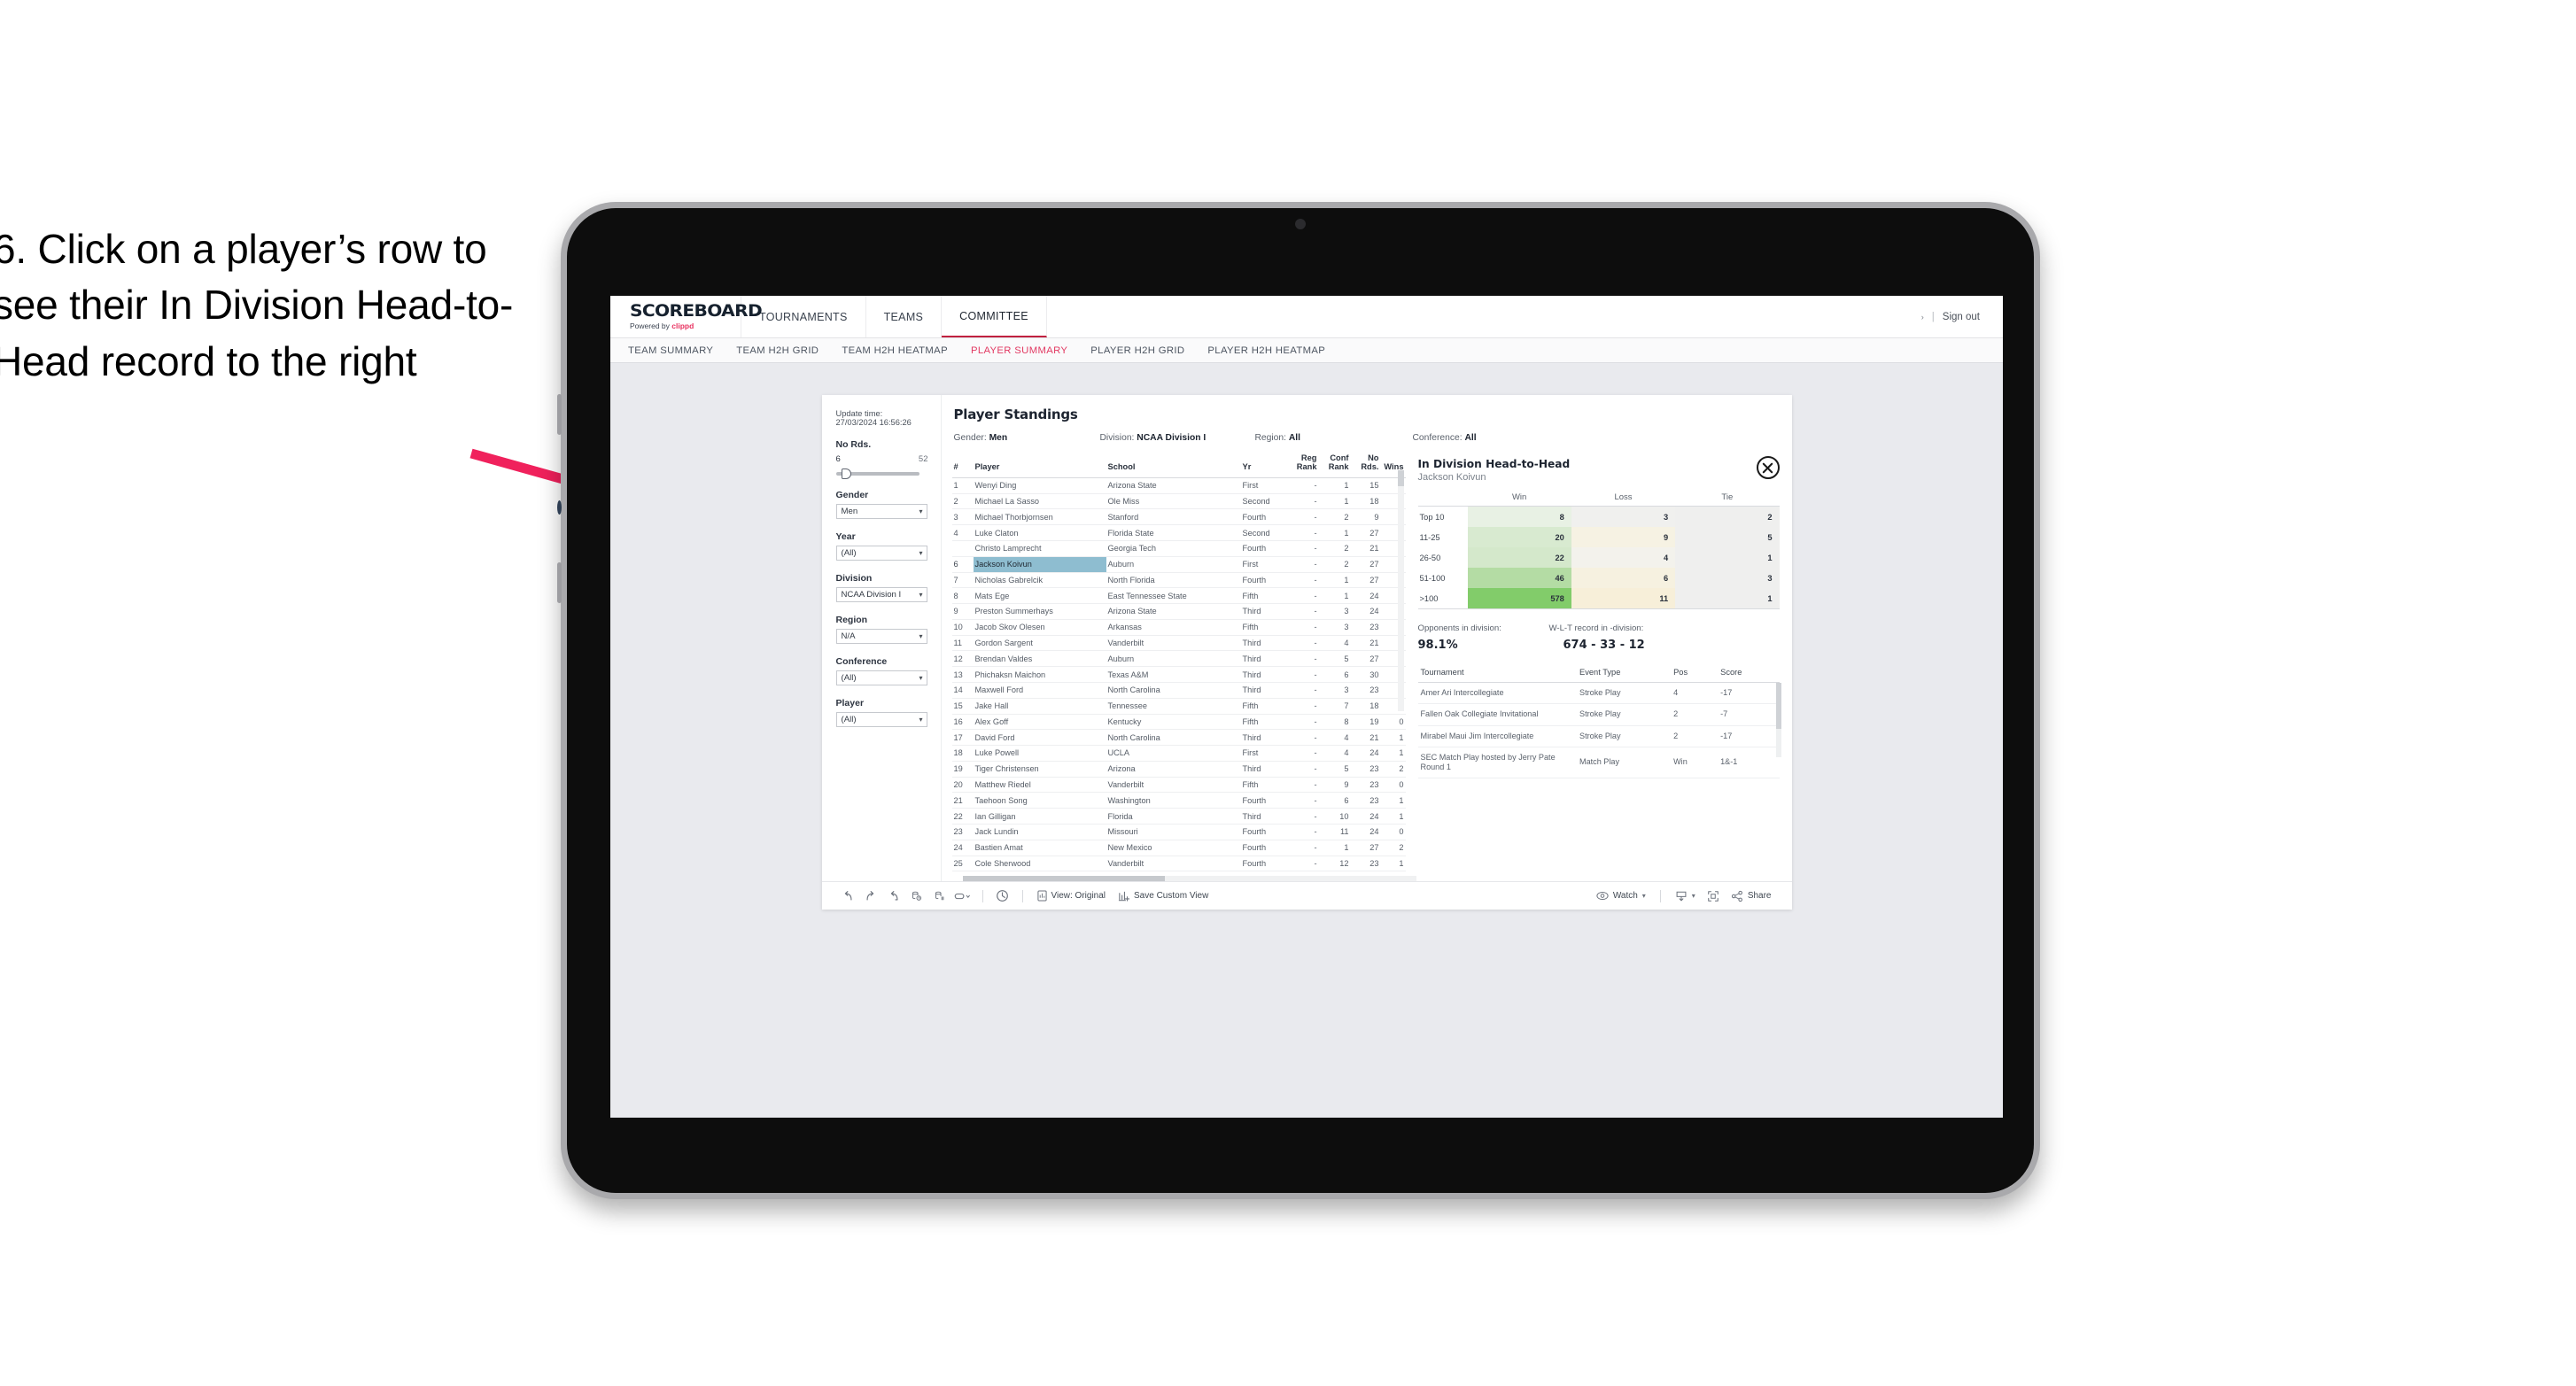  I want to click on cell-player: Michael La Sasso, so click(1039, 501).